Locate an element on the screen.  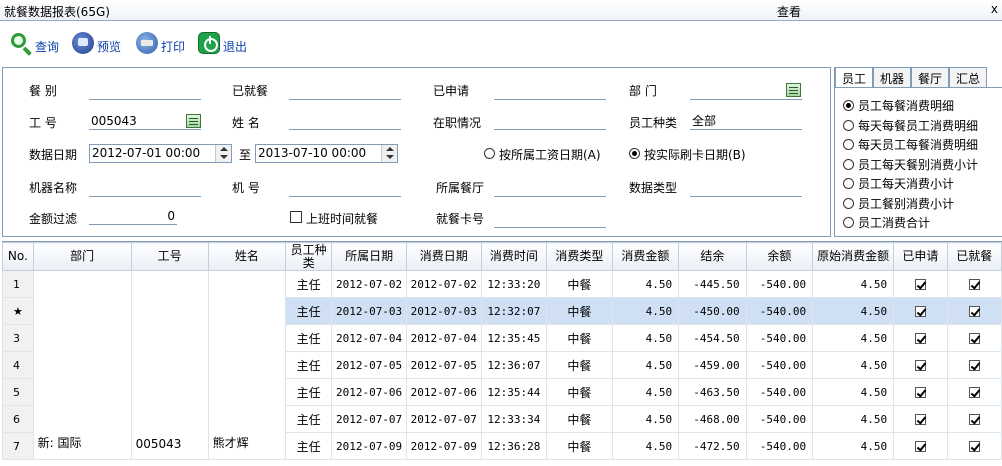
belong-date-cell: 2012-07-07 is located at coordinates (369, 419).